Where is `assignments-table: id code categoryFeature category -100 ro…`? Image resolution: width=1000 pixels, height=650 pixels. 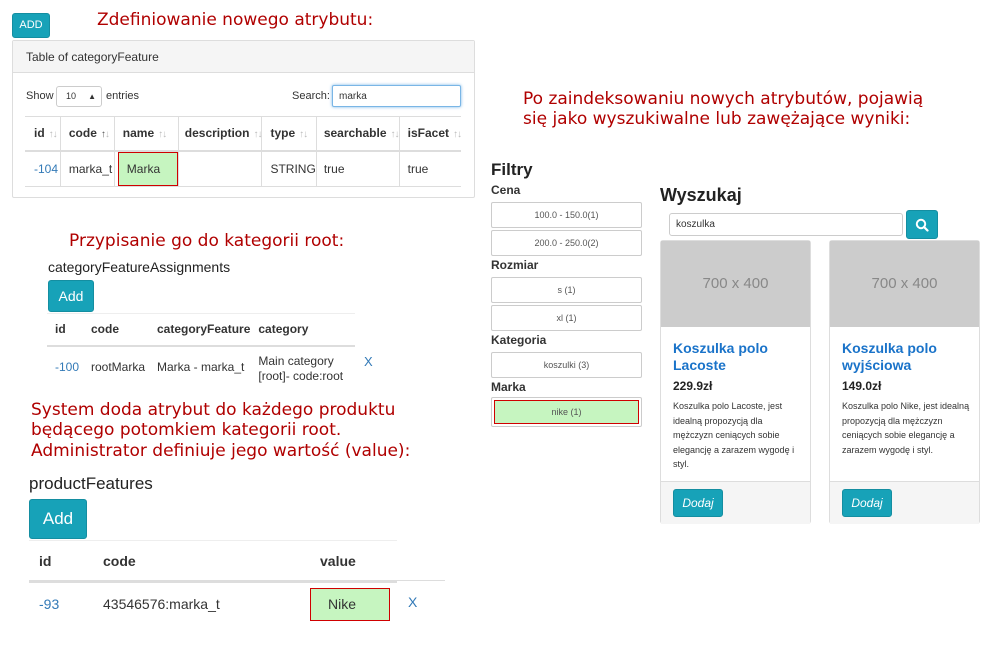
assignments-table: id code categoryFeature category -100 ro… is located at coordinates (201, 350).